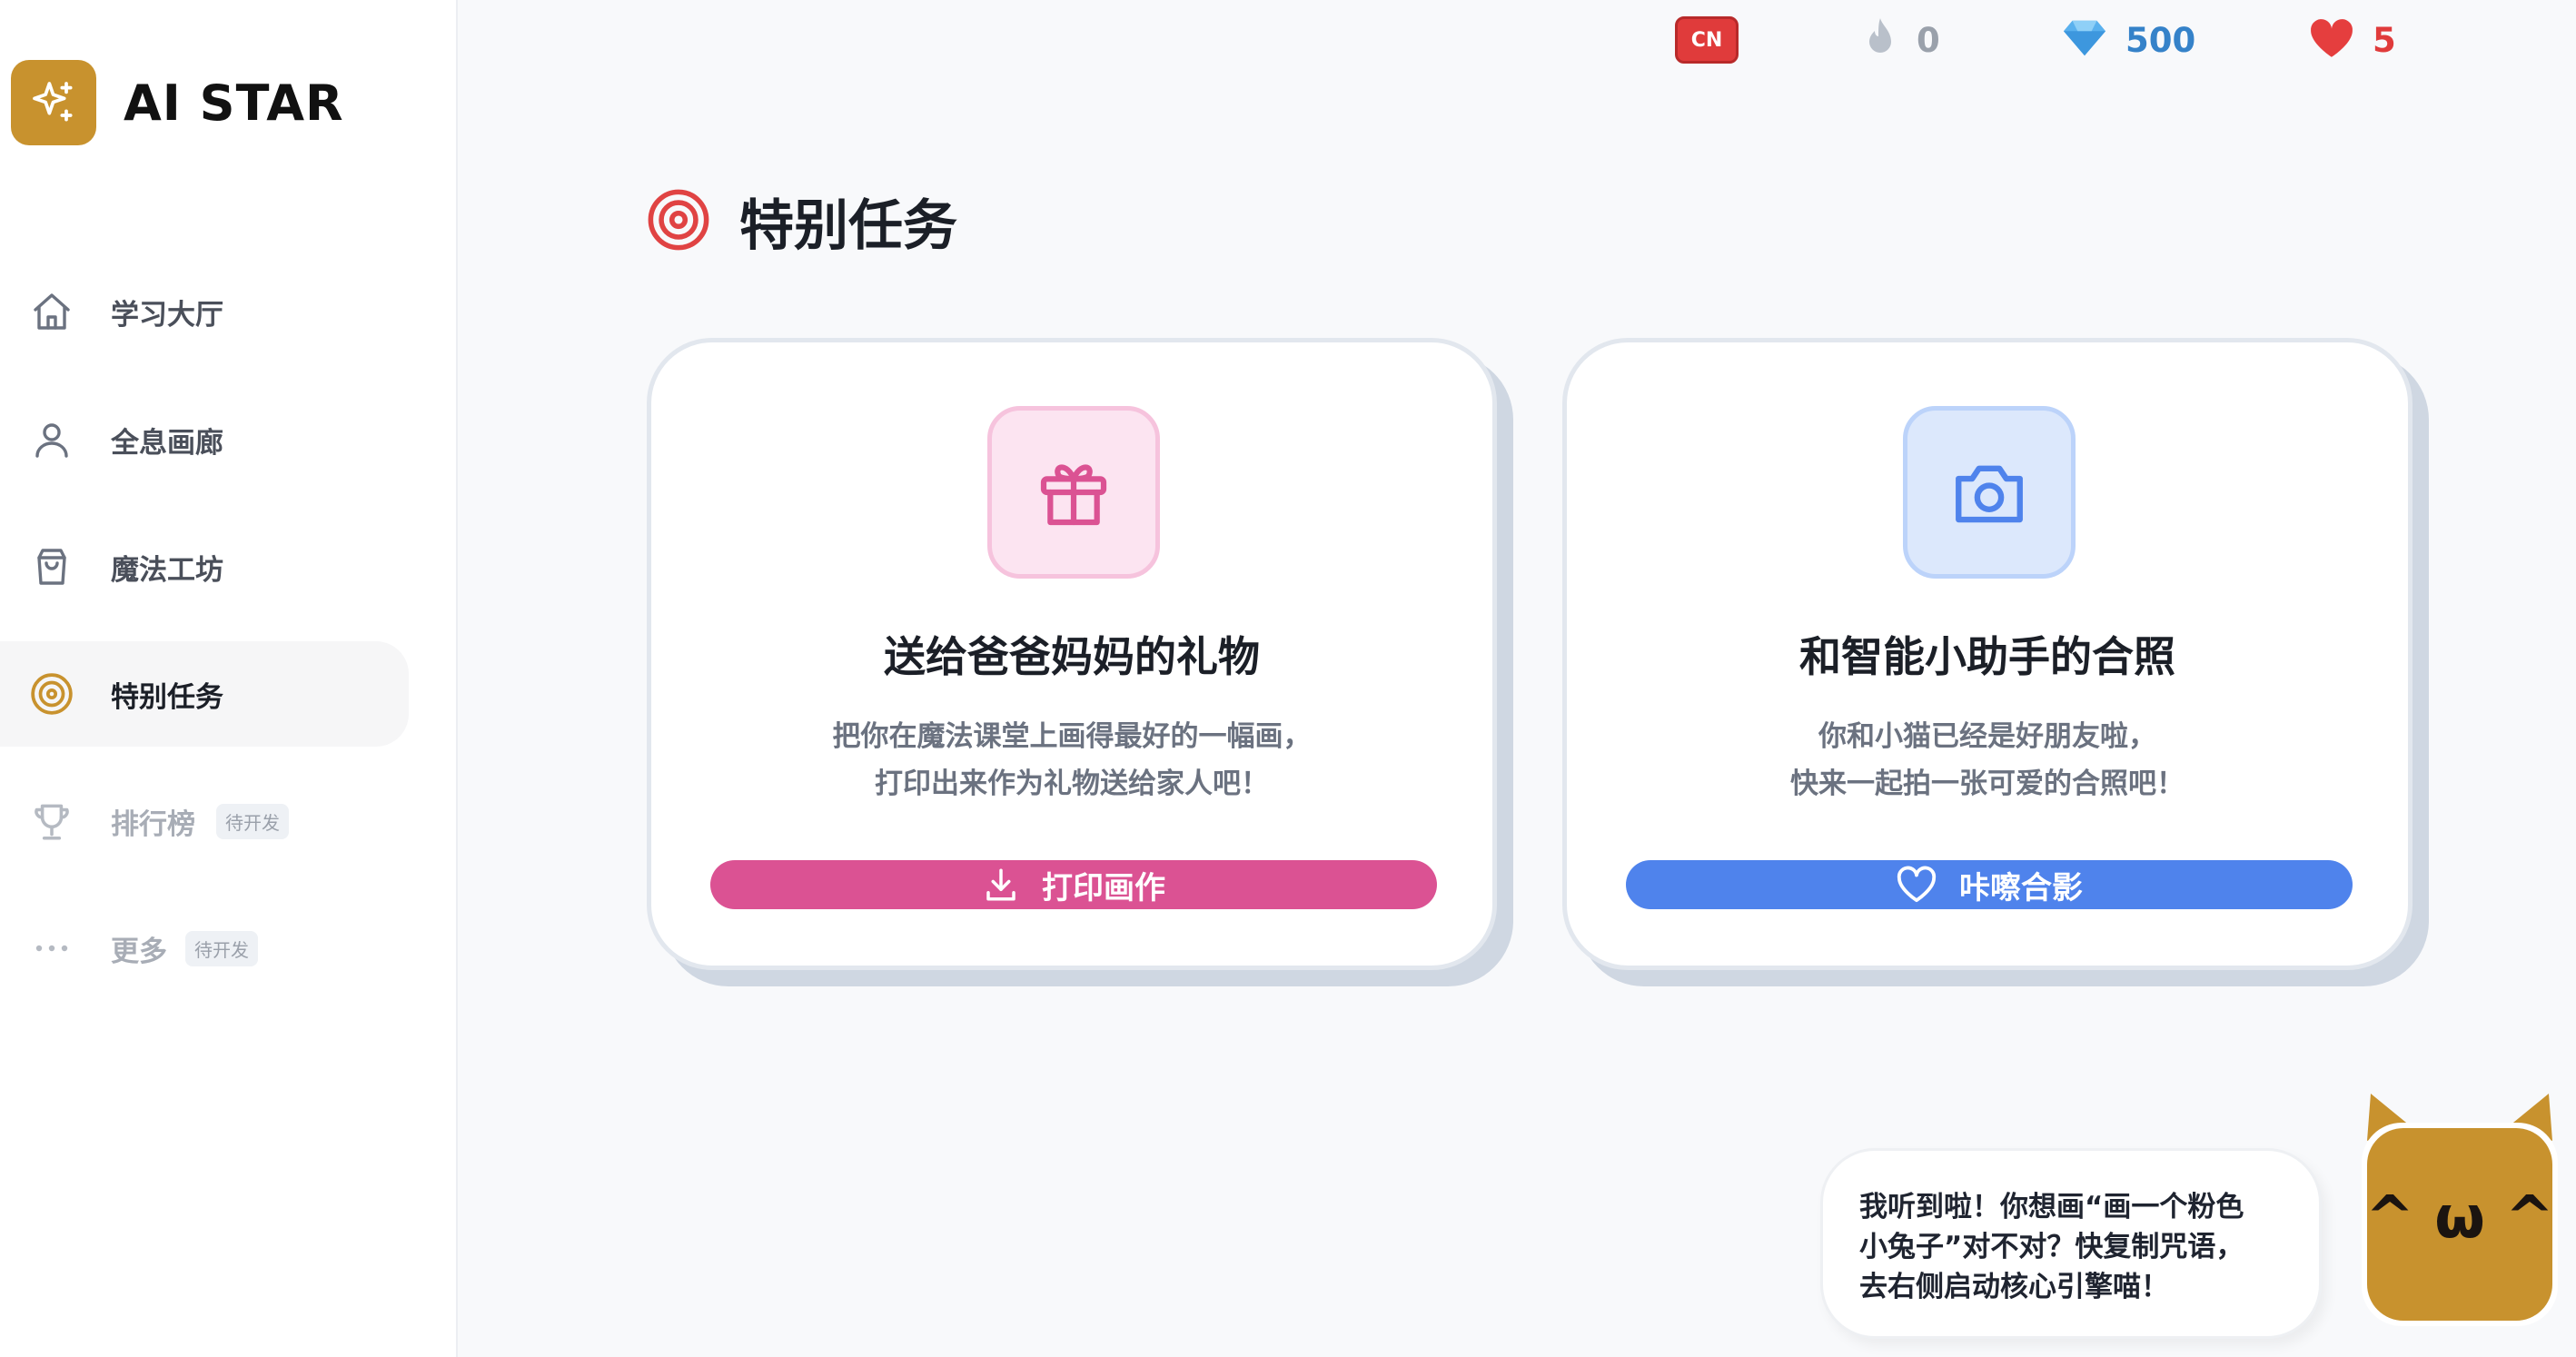 The height and width of the screenshot is (1357, 2576). What do you see at coordinates (153, 824) in the screenshot?
I see `sidebar-item-label: 排行榜` at bounding box center [153, 824].